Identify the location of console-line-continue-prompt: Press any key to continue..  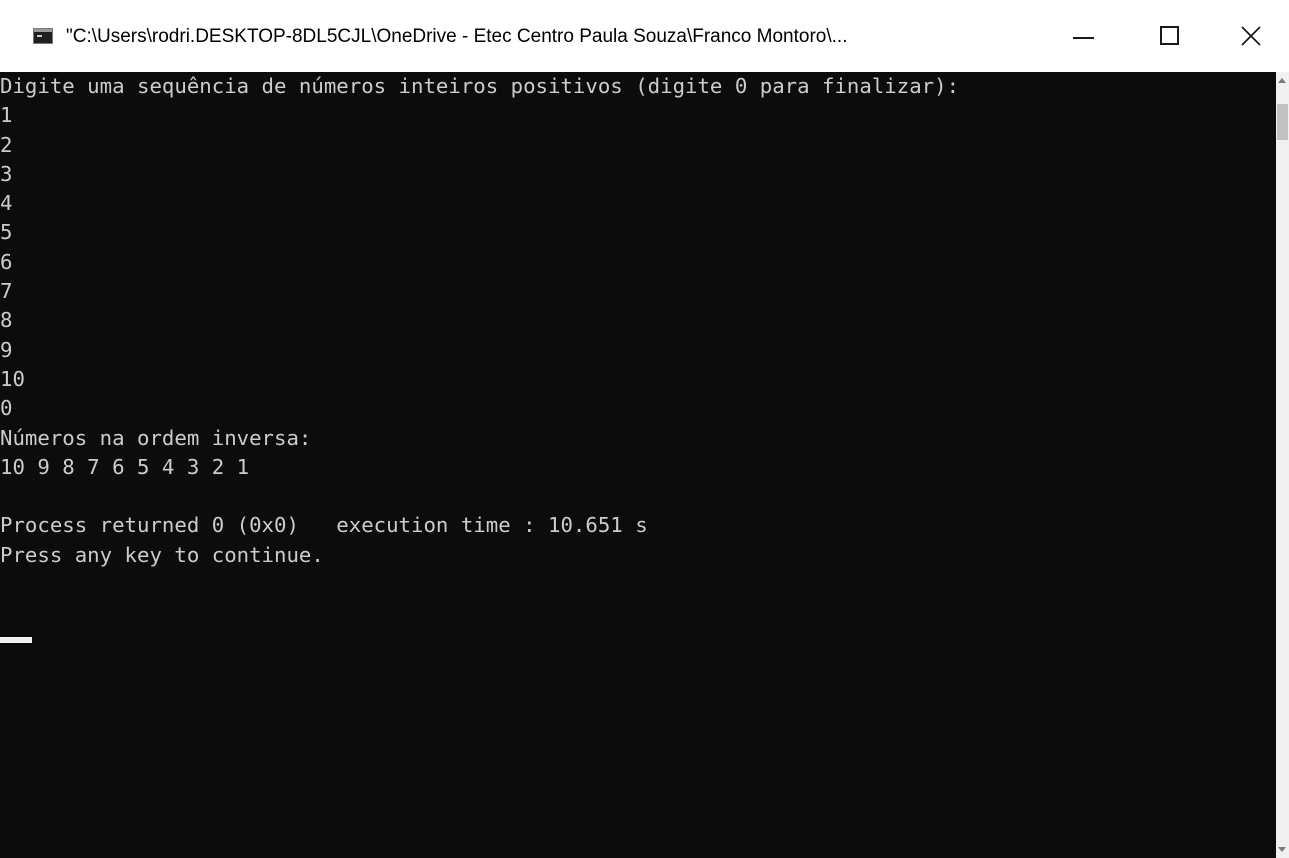
(162, 554).